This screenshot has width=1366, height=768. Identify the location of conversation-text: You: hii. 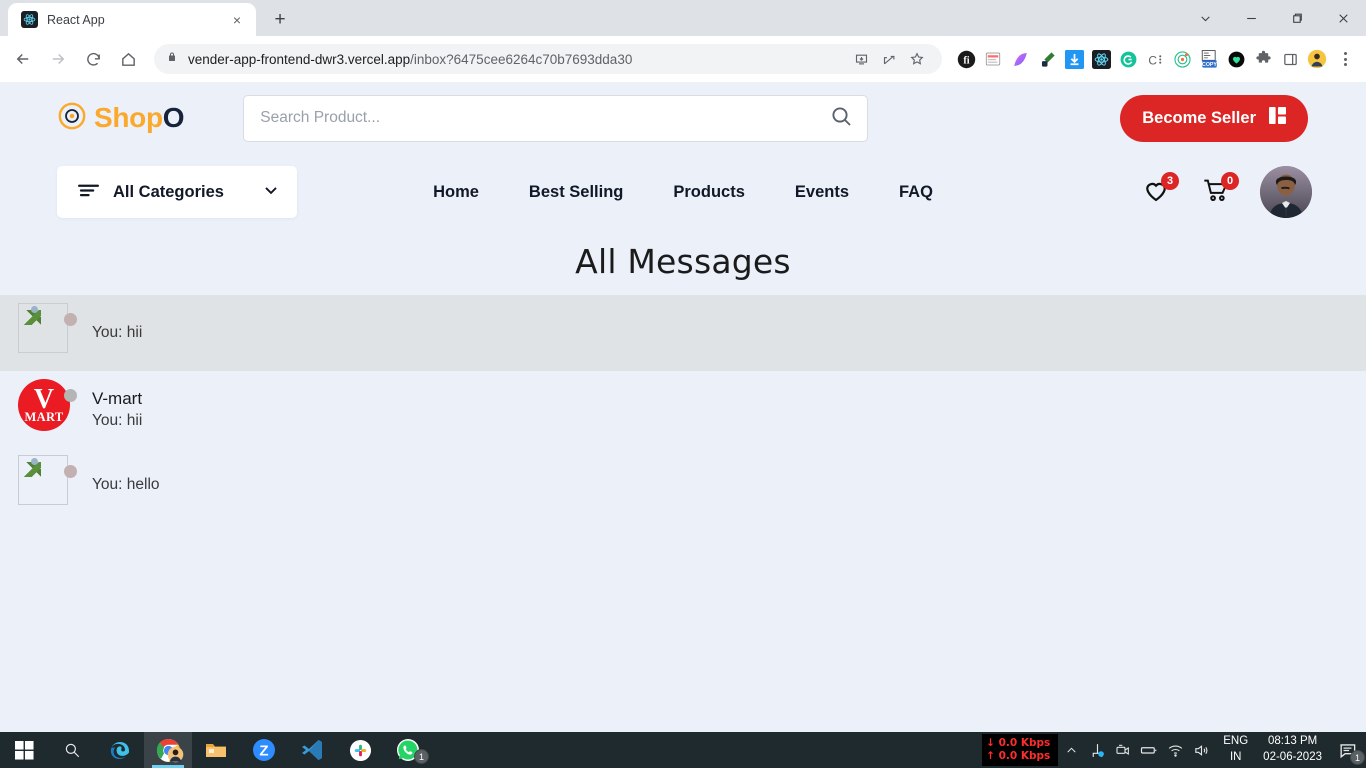
(117, 333).